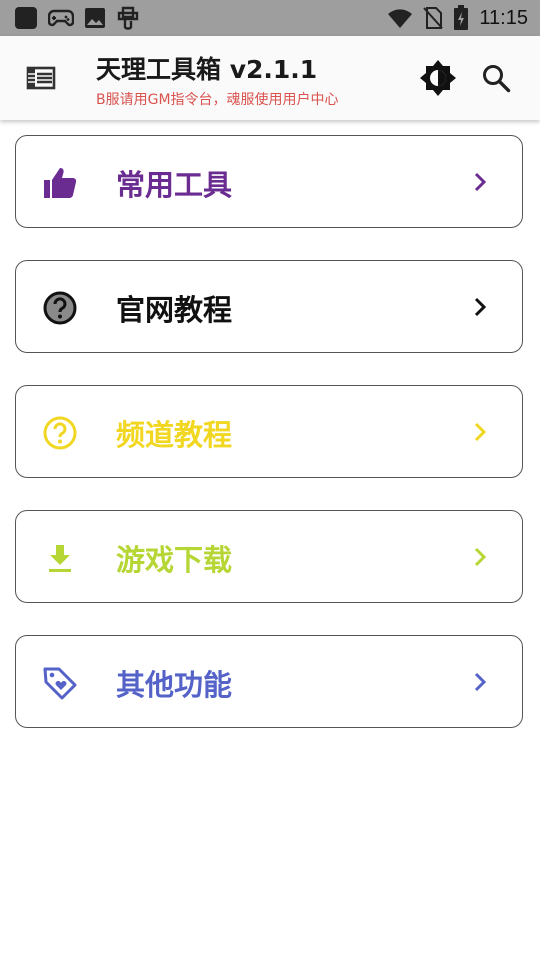  What do you see at coordinates (60, 683) in the screenshot?
I see `tag-heart-icon` at bounding box center [60, 683].